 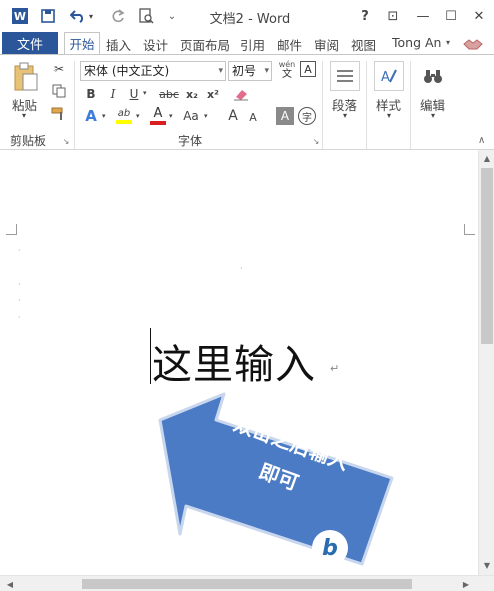 What do you see at coordinates (220, 71) in the screenshot?
I see `font-name-dropdown-icon: ▾` at bounding box center [220, 71].